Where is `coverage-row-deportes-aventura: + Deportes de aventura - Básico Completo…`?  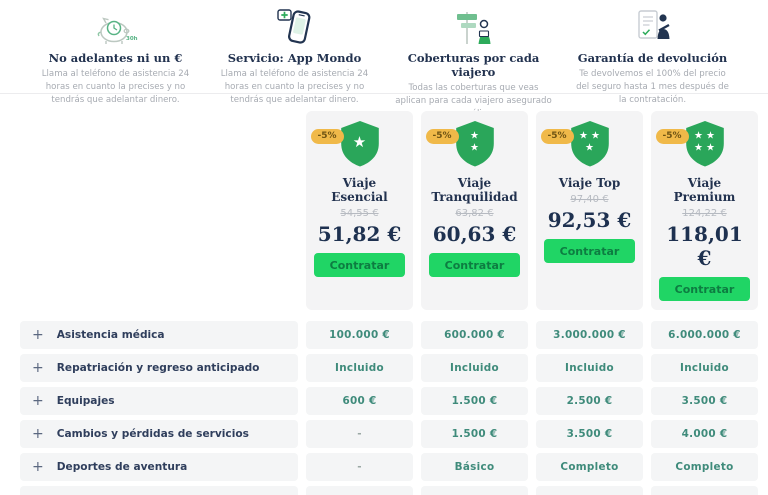
coverage-row-deportes-aventura: + Deportes de aventura - Básico Completo… is located at coordinates (389, 467).